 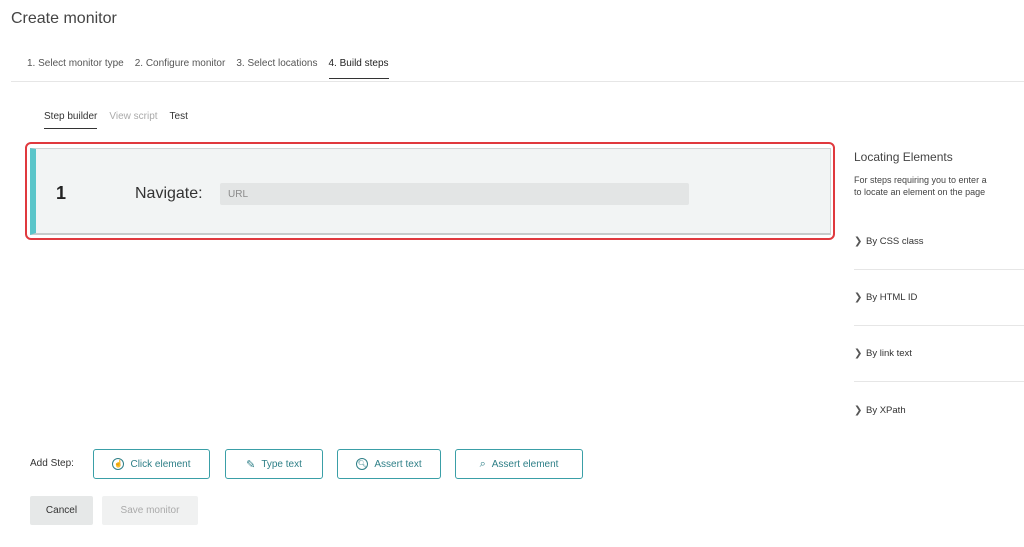 What do you see at coordinates (180, 68) in the screenshot?
I see `wizard-step-configure: 2. Configure monitor` at bounding box center [180, 68].